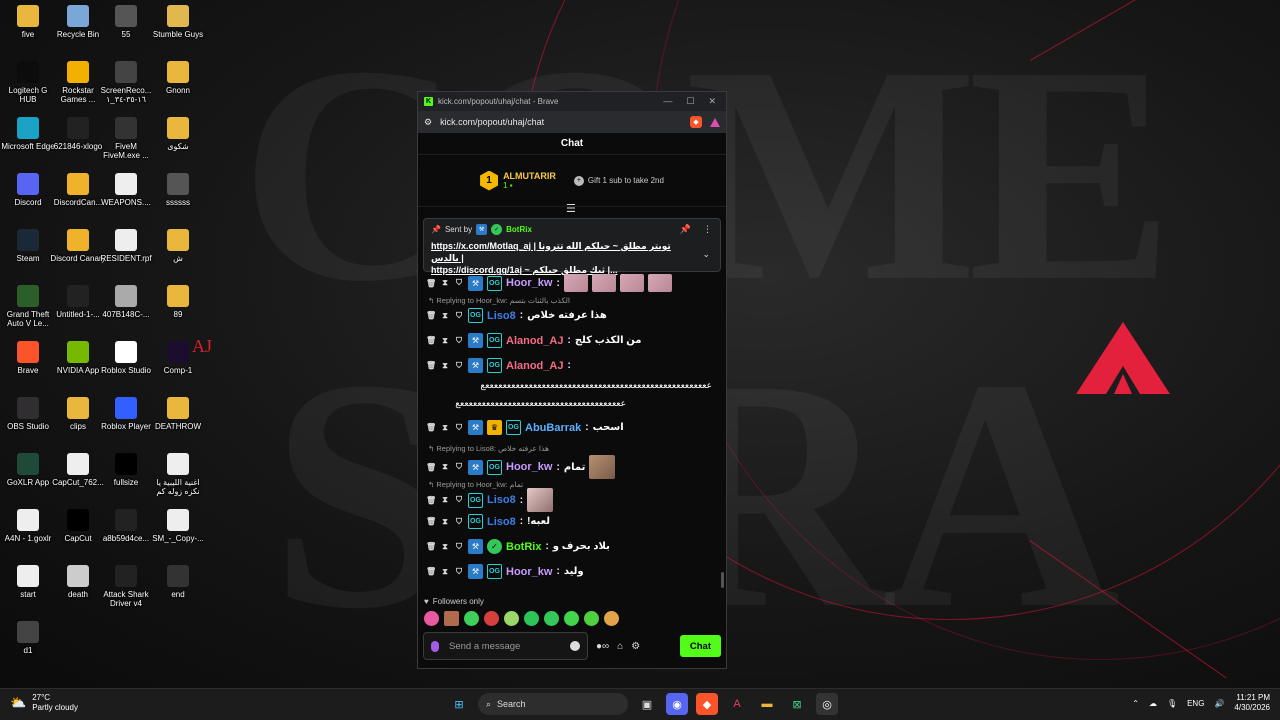 This screenshot has height=720, width=1280. What do you see at coordinates (570, 571) in the screenshot?
I see `chat-message: 🗑 ⧗ ⛉ ⚒ OG Hoor_kw: وليد` at bounding box center [570, 571].